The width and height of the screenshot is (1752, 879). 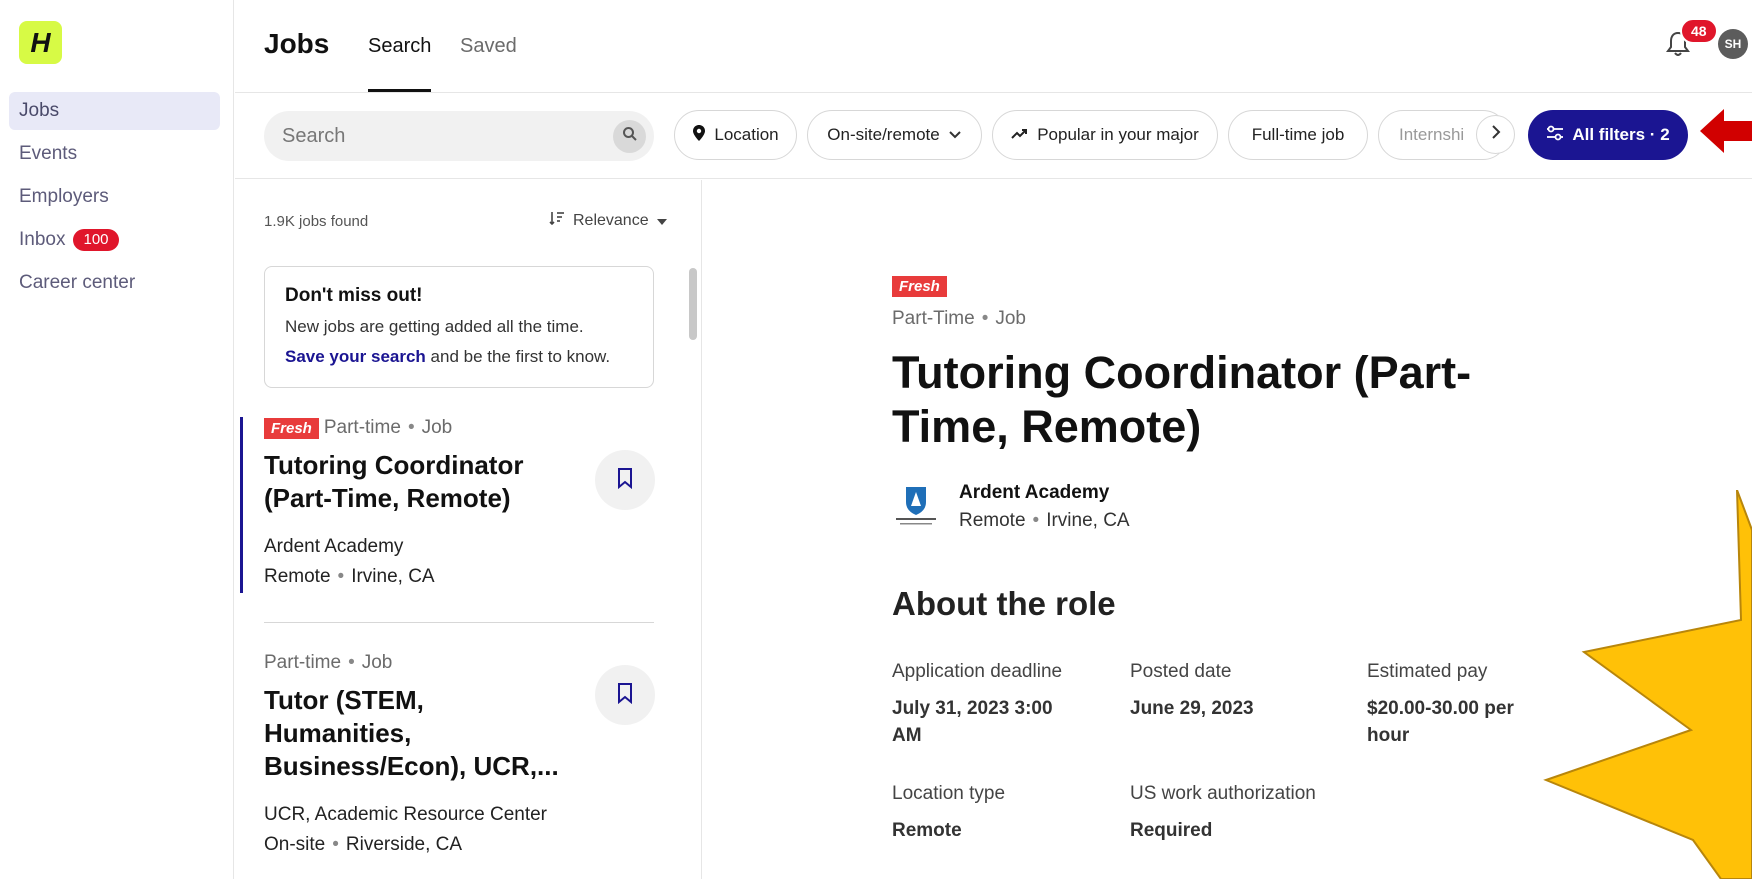 What do you see at coordinates (488, 46) in the screenshot?
I see `tab-saved: Saved` at bounding box center [488, 46].